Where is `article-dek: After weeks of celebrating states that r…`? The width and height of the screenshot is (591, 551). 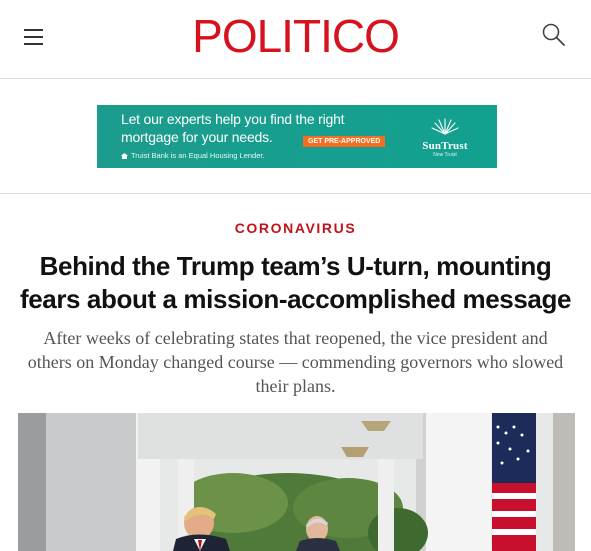 article-dek: After weeks of celebrating states that r… is located at coordinates (295, 362).